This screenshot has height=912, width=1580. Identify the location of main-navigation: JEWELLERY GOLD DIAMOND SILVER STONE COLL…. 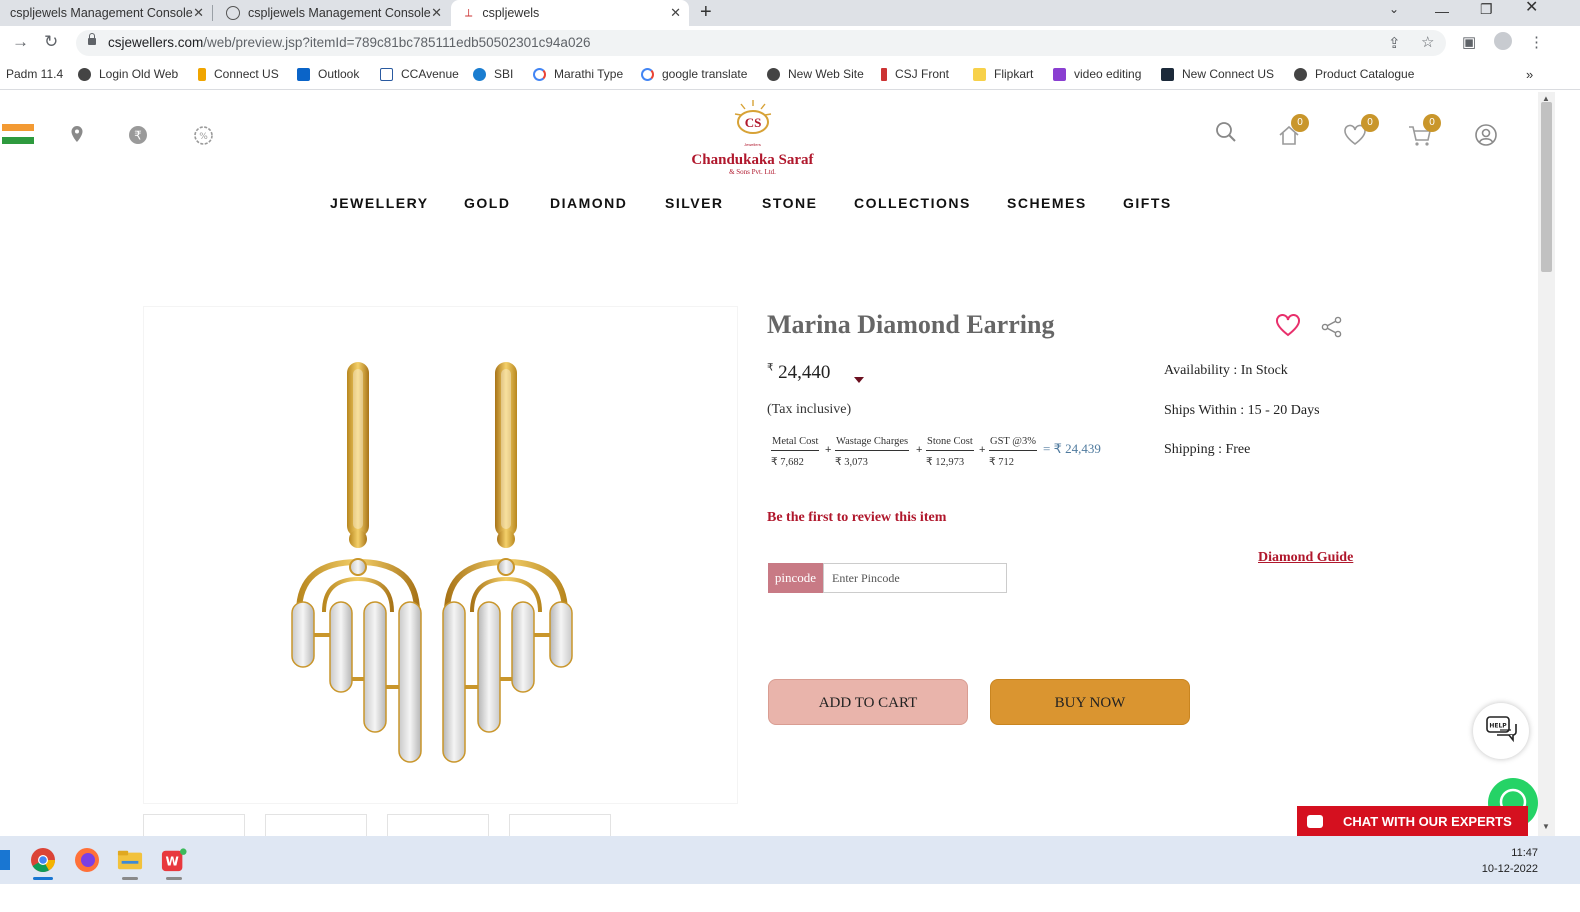
(769, 205).